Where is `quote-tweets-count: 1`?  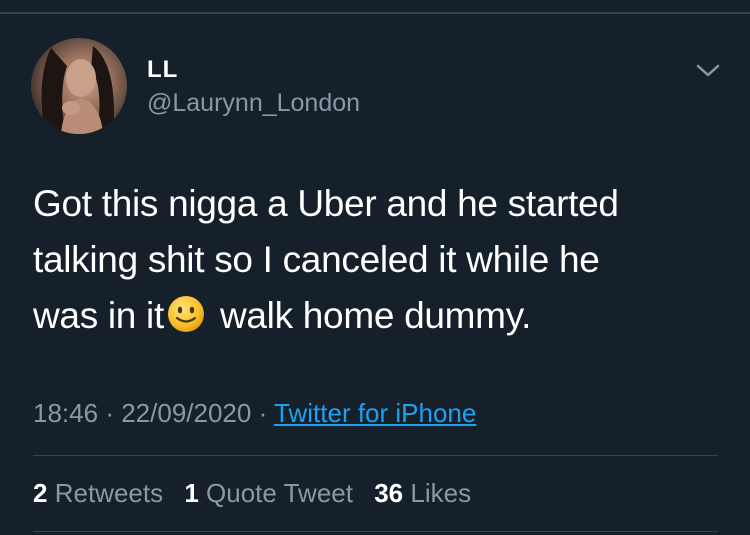
quote-tweets-count: 1 is located at coordinates (191, 493).